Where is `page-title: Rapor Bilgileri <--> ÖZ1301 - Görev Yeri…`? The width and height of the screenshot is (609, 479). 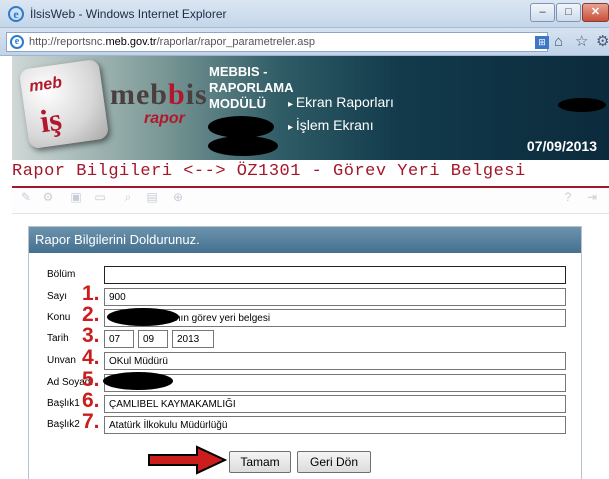 page-title: Rapor Bilgileri <--> ÖZ1301 - Görev Yeri… is located at coordinates (269, 171).